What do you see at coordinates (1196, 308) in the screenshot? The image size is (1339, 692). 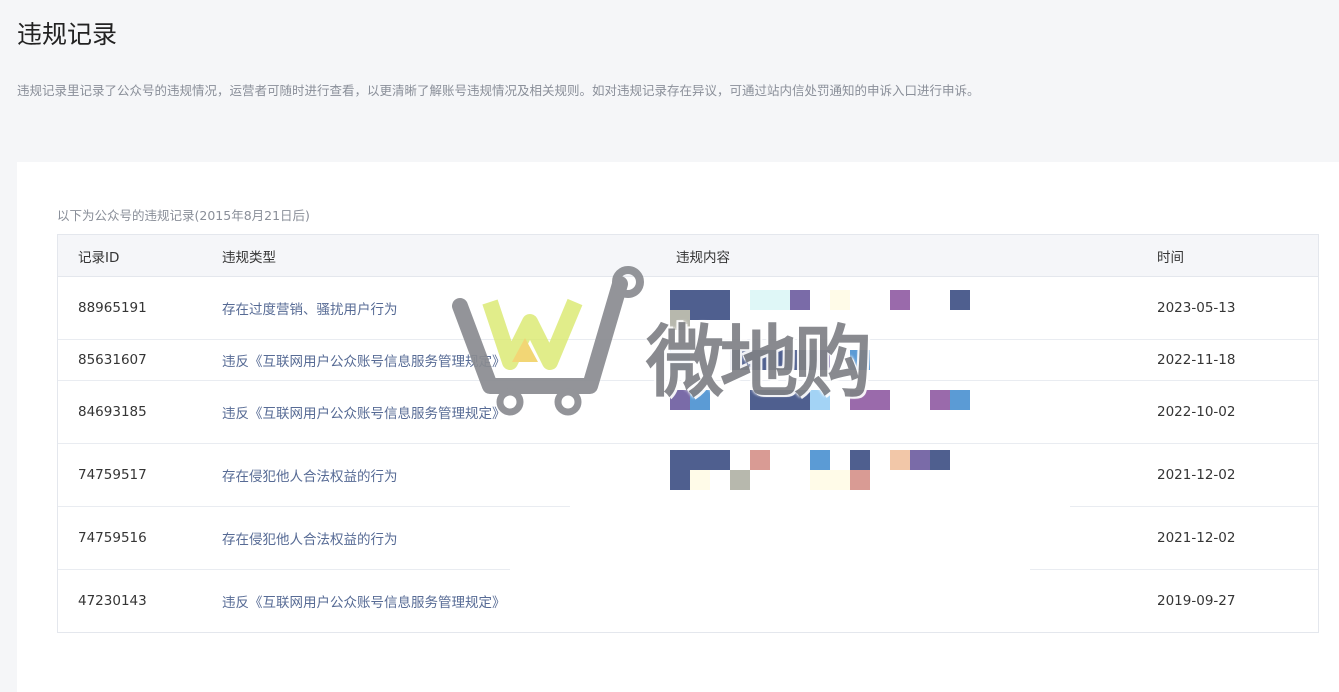 I see `record-time: 2023-05-13` at bounding box center [1196, 308].